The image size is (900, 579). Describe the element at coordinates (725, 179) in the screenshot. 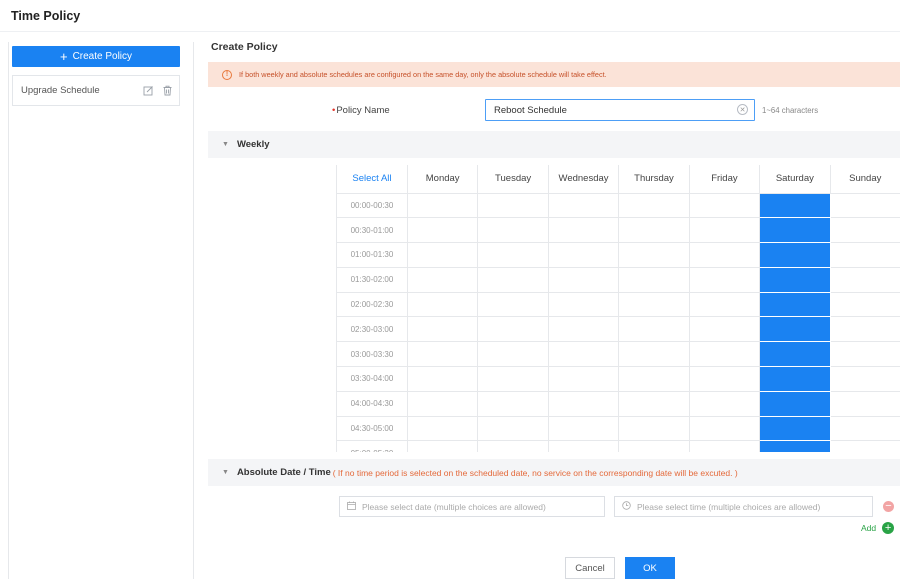

I see `day-header-friday: Friday` at that location.